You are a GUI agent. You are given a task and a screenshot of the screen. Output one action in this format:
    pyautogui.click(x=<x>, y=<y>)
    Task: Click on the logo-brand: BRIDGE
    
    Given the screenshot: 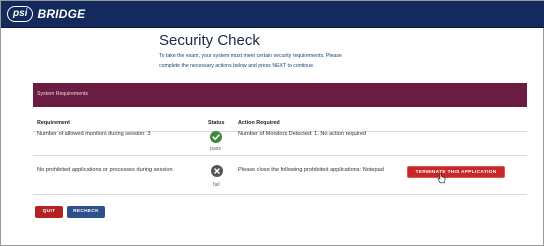 What is the action you would take?
    pyautogui.click(x=61, y=14)
    